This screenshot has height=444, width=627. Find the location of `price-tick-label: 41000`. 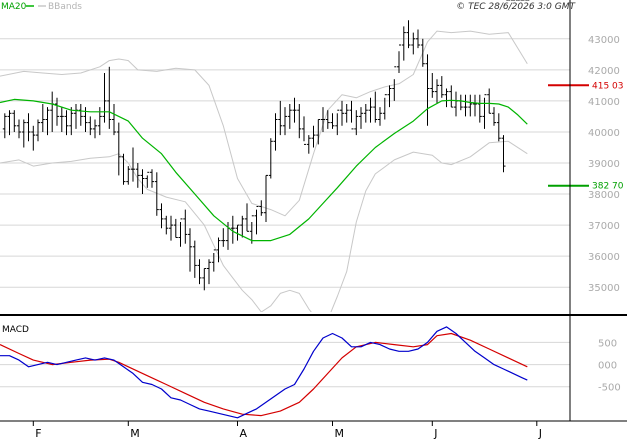

price-tick-label: 41000 is located at coordinates (604, 102).